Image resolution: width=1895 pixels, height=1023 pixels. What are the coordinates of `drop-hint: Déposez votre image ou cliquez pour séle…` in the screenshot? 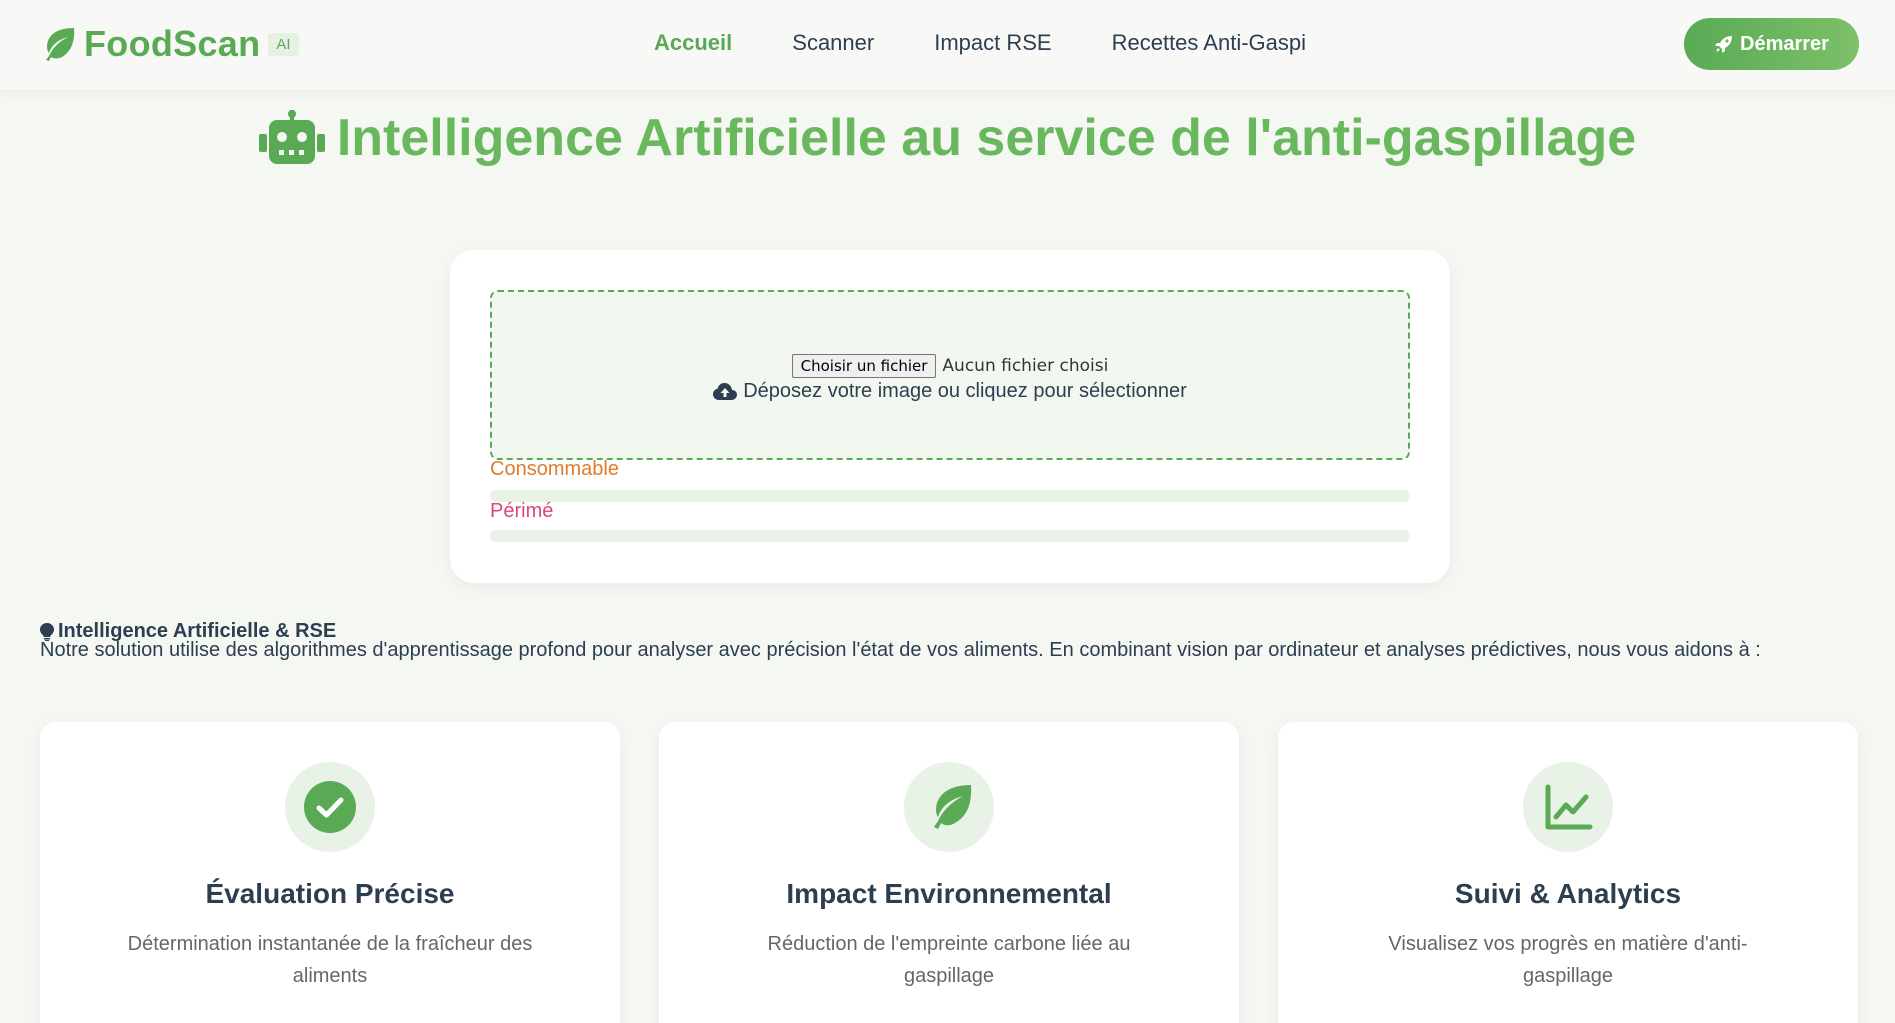 It's located at (950, 391).